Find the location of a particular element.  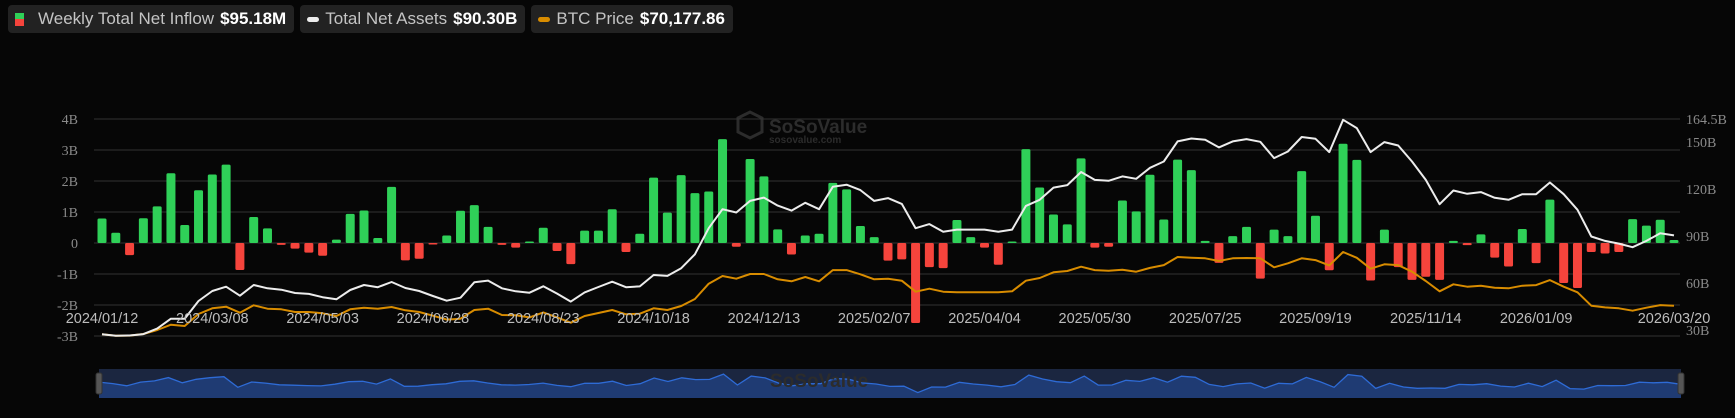

x-axis-tick-label: 2026/03/20 is located at coordinates (1674, 319).